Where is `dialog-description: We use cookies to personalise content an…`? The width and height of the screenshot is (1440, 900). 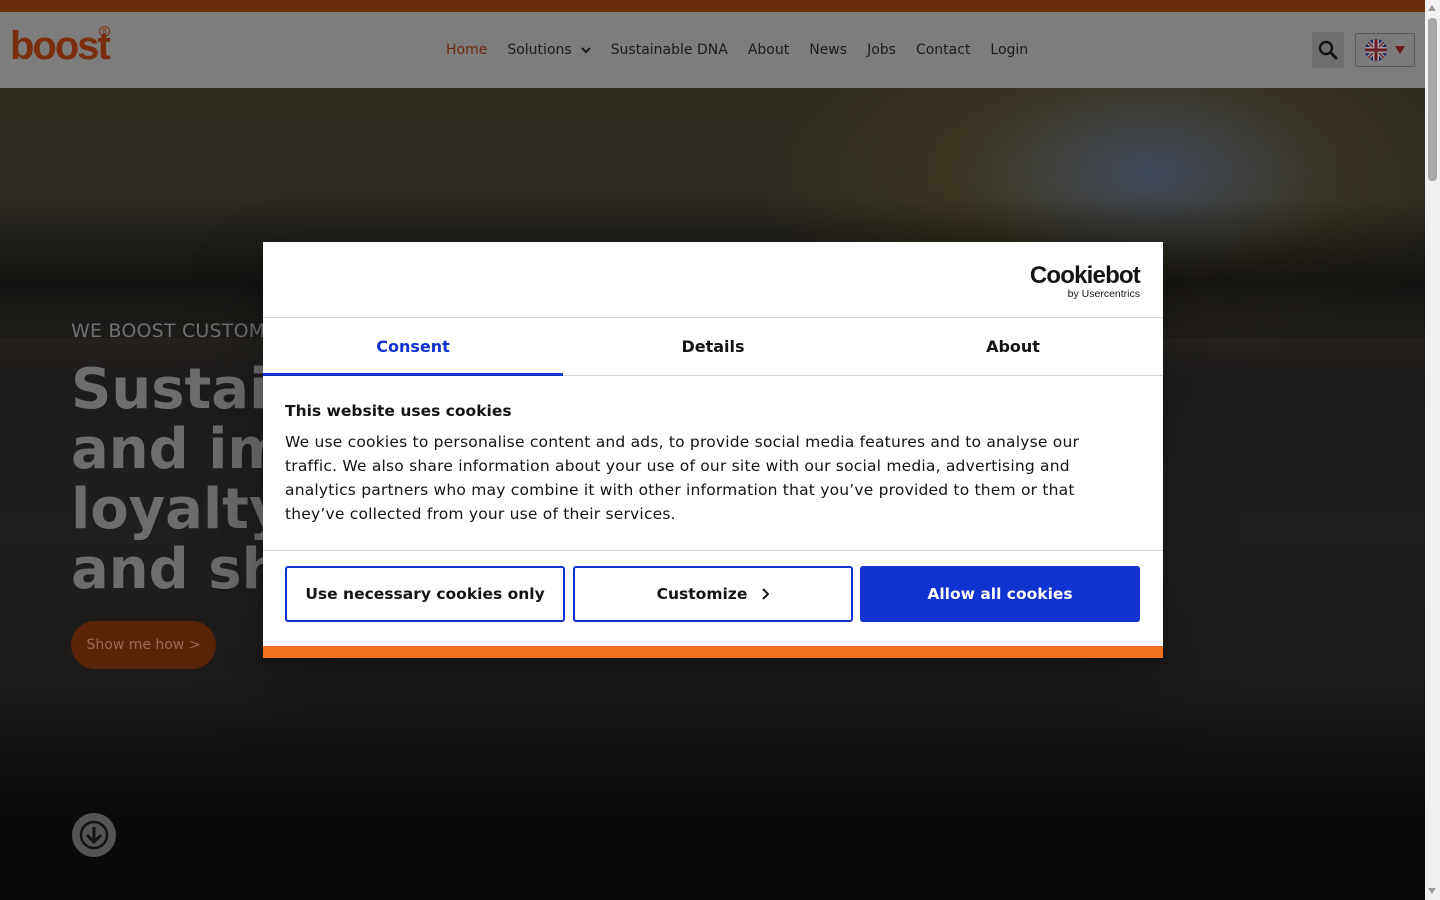 dialog-description: We use cookies to personalise content an… is located at coordinates (715, 478).